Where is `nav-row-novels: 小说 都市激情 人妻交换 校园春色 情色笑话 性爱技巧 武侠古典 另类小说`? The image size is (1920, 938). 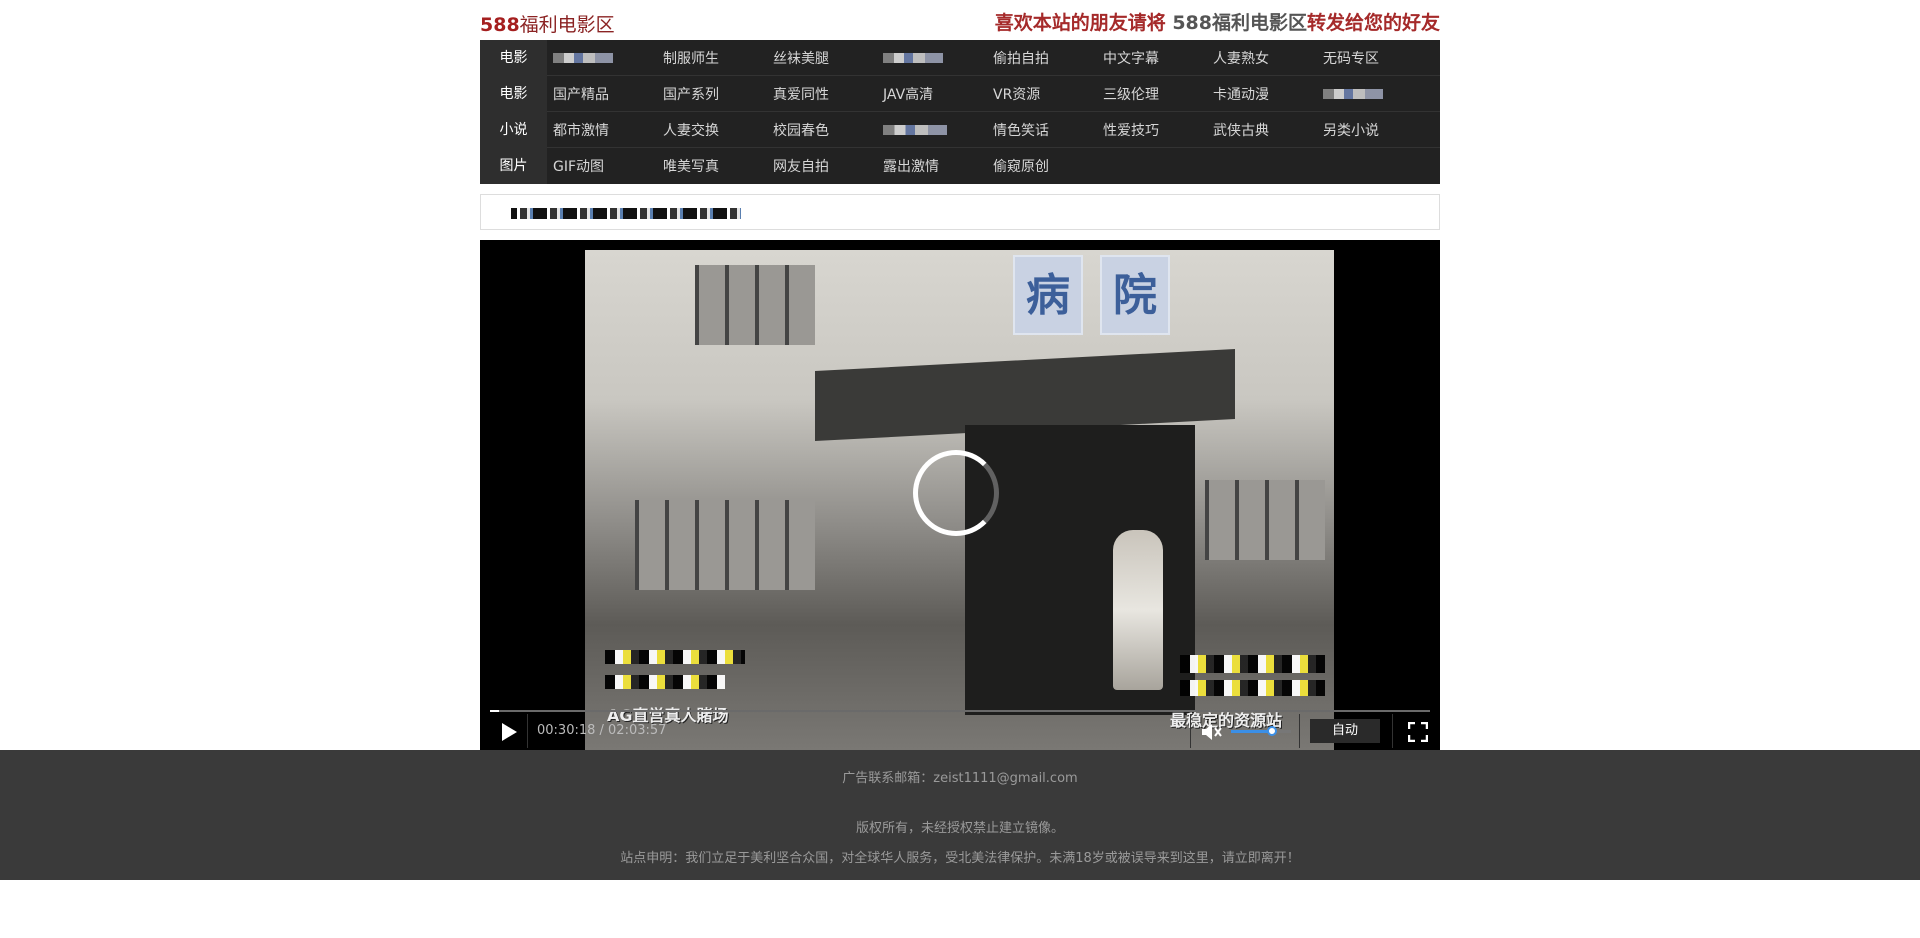
nav-row-novels: 小说 都市激情 人妻交换 校园春色 情色笑话 性爱技巧 武侠古典 另类小说 is located at coordinates (960, 129).